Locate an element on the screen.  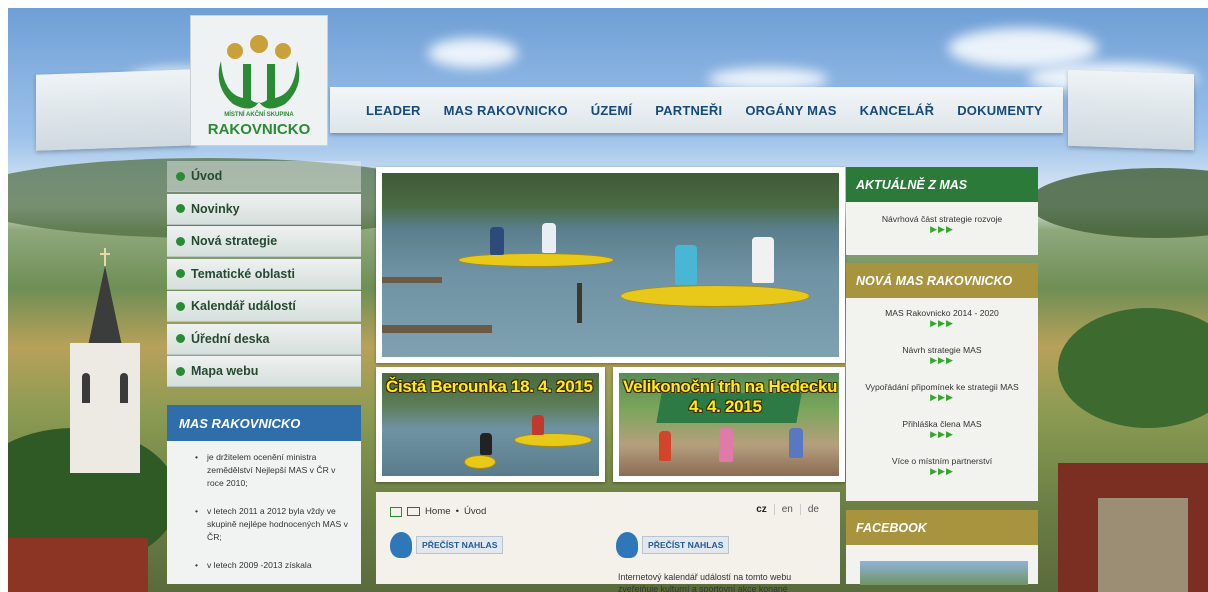
sidebar-item-label: Nová strategie is located at coordinates (234, 241).